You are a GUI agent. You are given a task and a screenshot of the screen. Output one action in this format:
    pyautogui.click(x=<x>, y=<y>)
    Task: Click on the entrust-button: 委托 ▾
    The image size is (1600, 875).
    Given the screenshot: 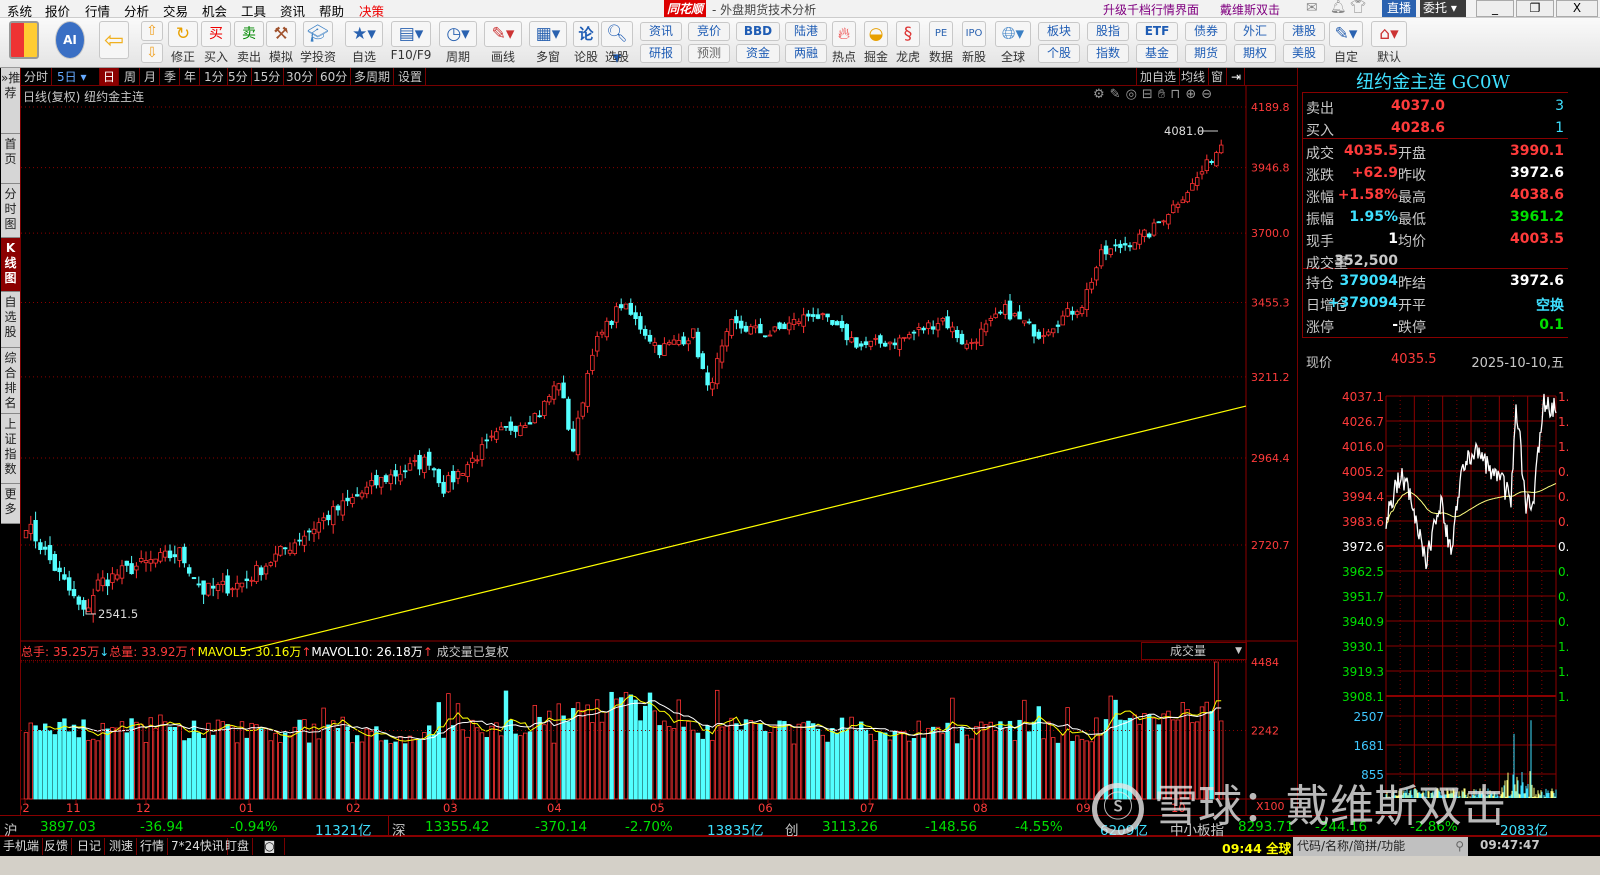 What is the action you would take?
    pyautogui.click(x=1443, y=8)
    